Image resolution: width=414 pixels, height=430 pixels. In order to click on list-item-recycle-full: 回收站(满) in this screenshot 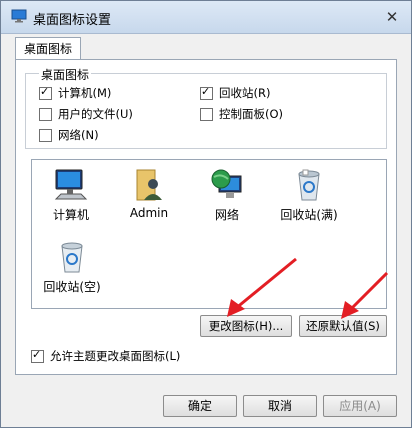, I will do `click(309, 195)`.